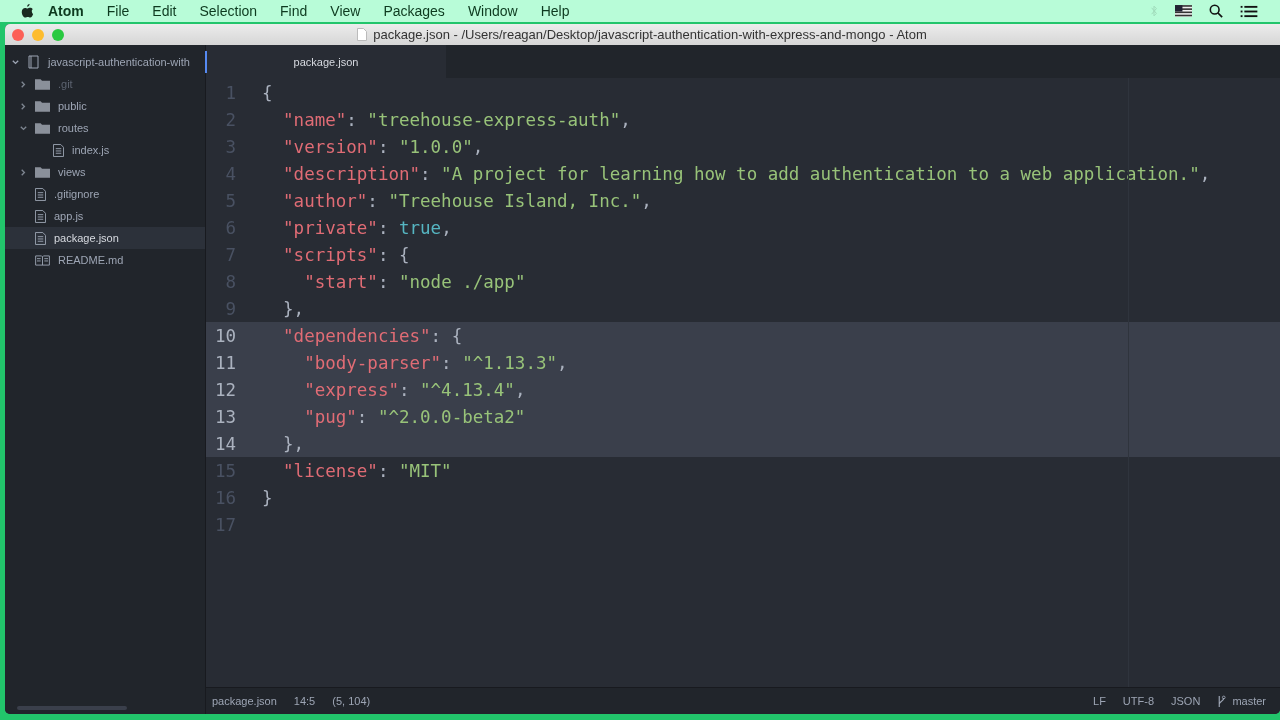  What do you see at coordinates (414, 281) in the screenshot?
I see `code-line: "start": "node ./app"` at bounding box center [414, 281].